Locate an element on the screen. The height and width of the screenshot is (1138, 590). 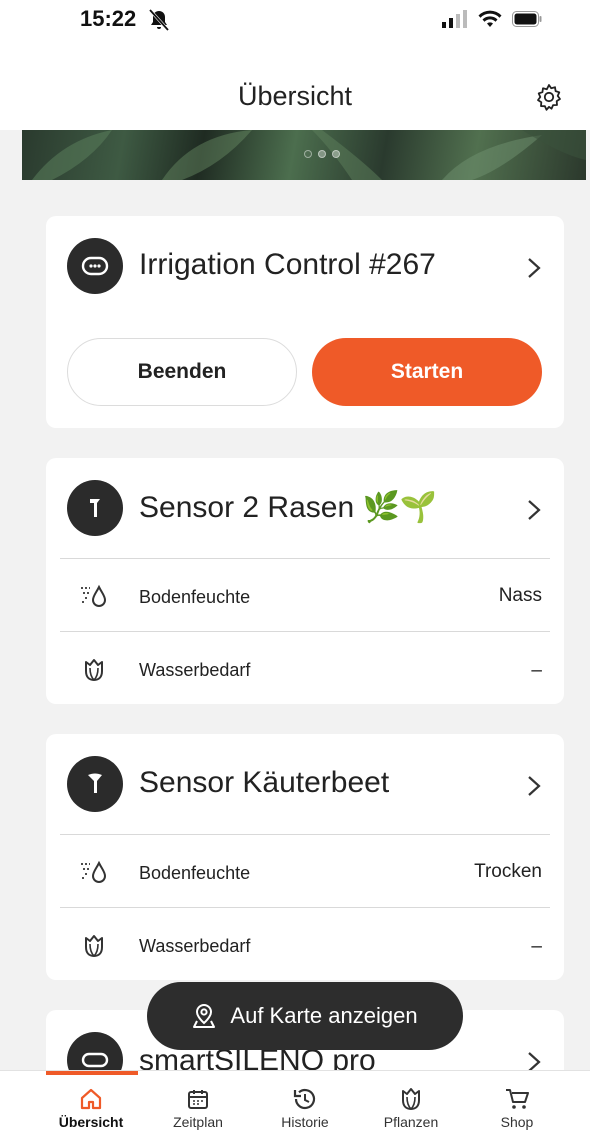
banner-carousel is located at coordinates (304, 155).